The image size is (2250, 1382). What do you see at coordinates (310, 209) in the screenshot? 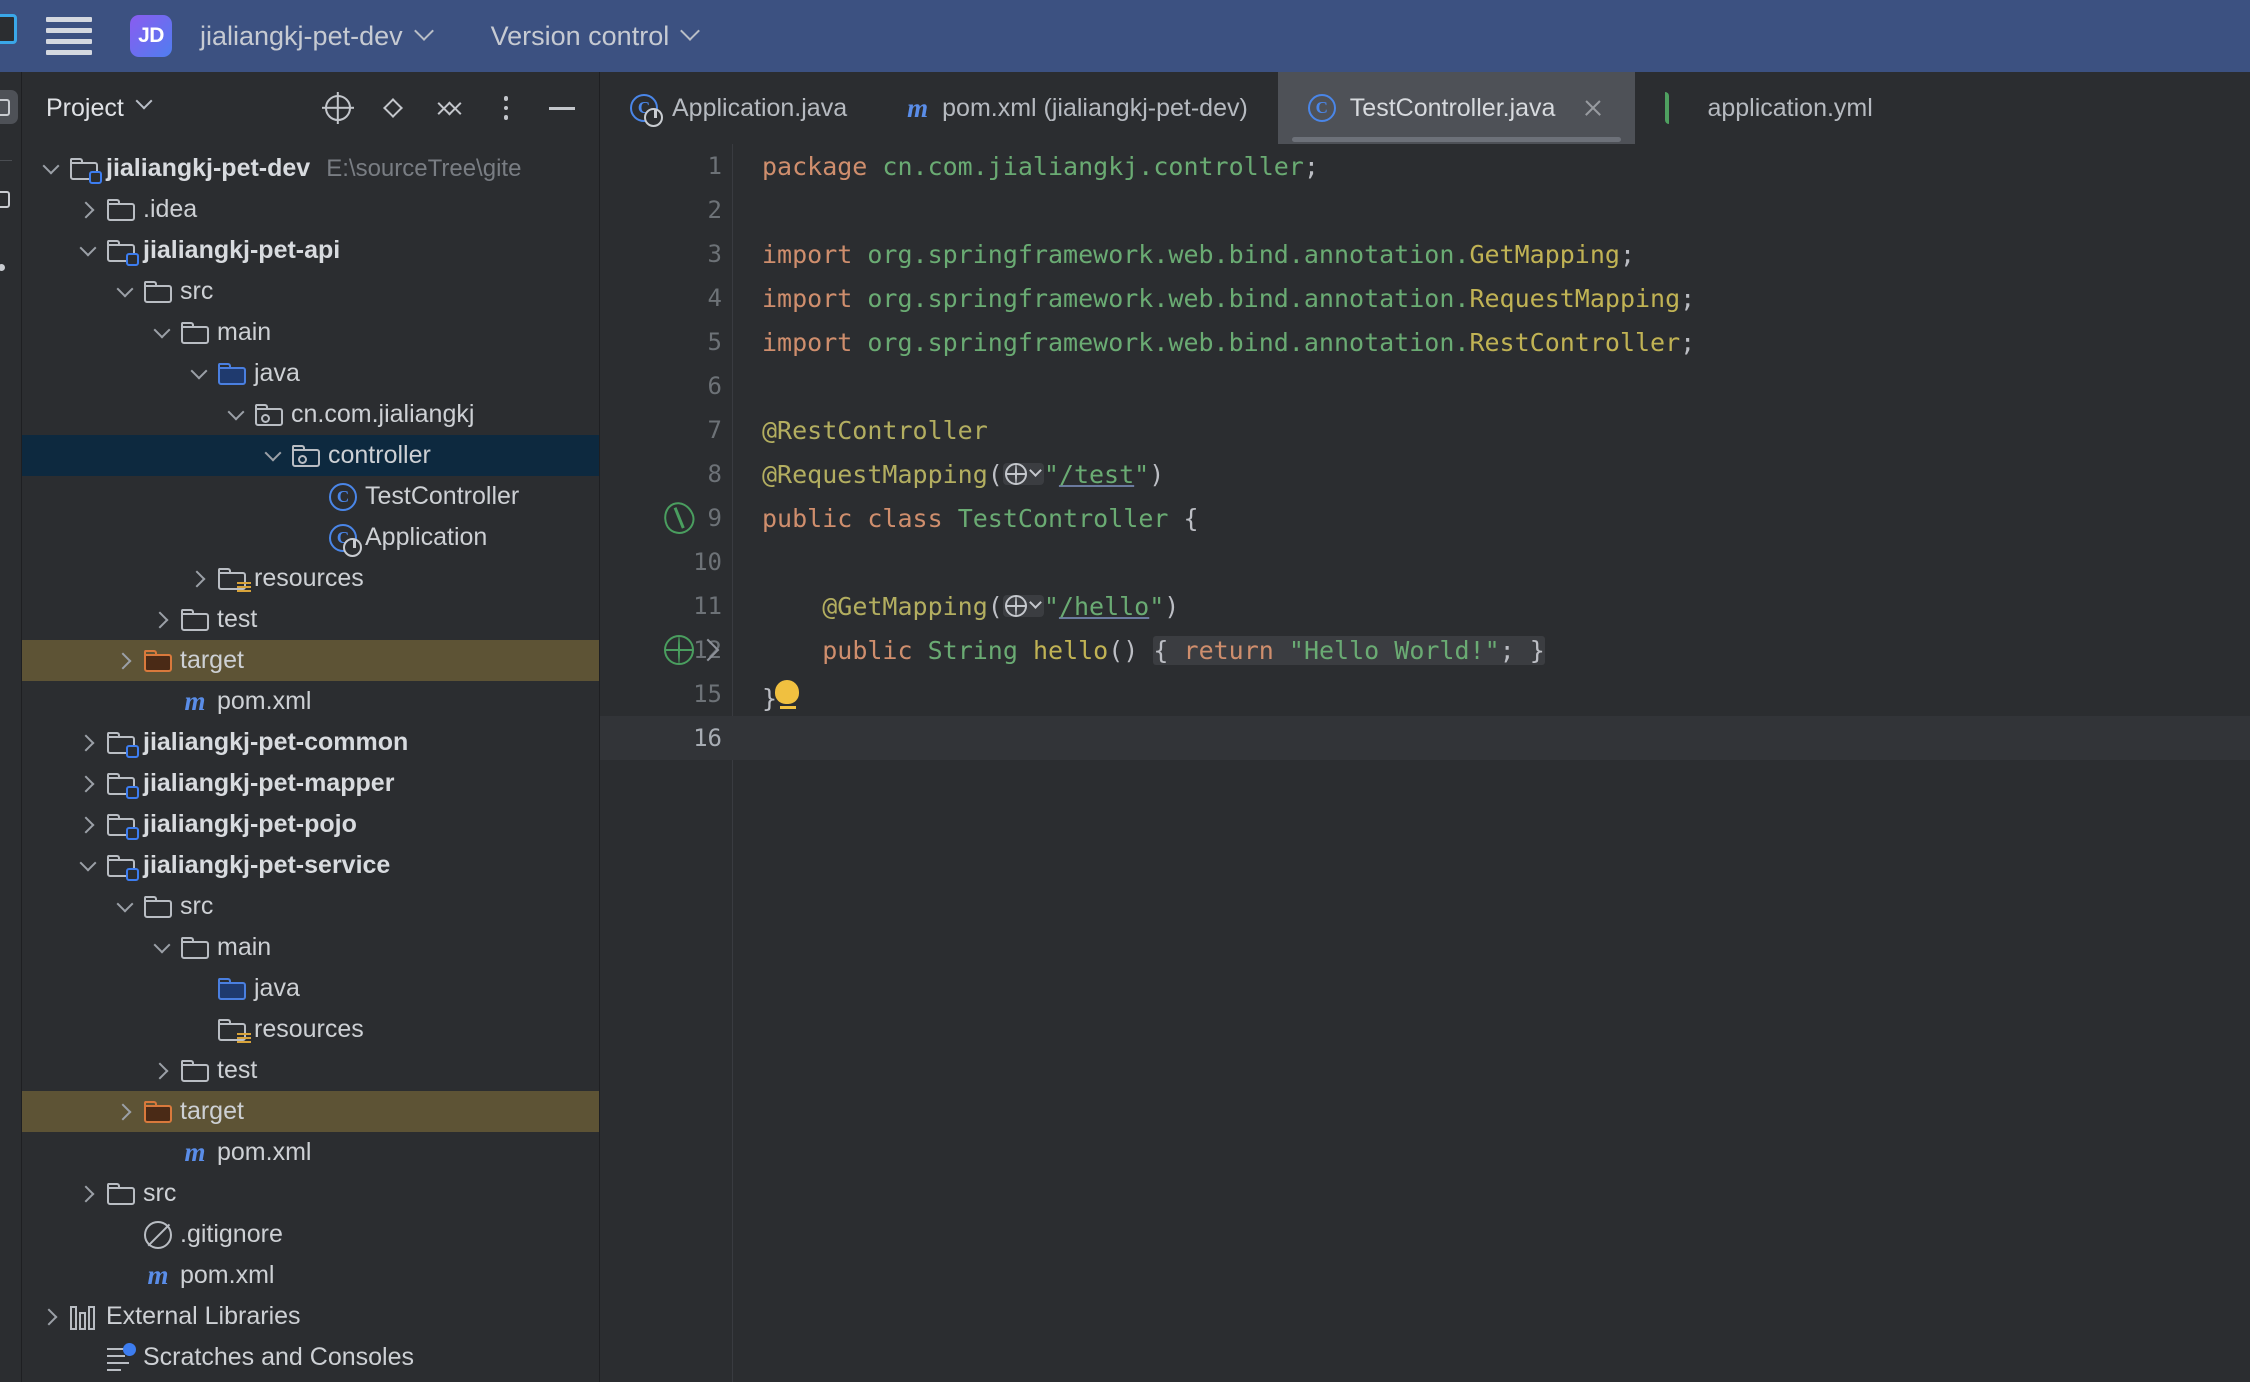
I see `tree-row--idea: .idea` at bounding box center [310, 209].